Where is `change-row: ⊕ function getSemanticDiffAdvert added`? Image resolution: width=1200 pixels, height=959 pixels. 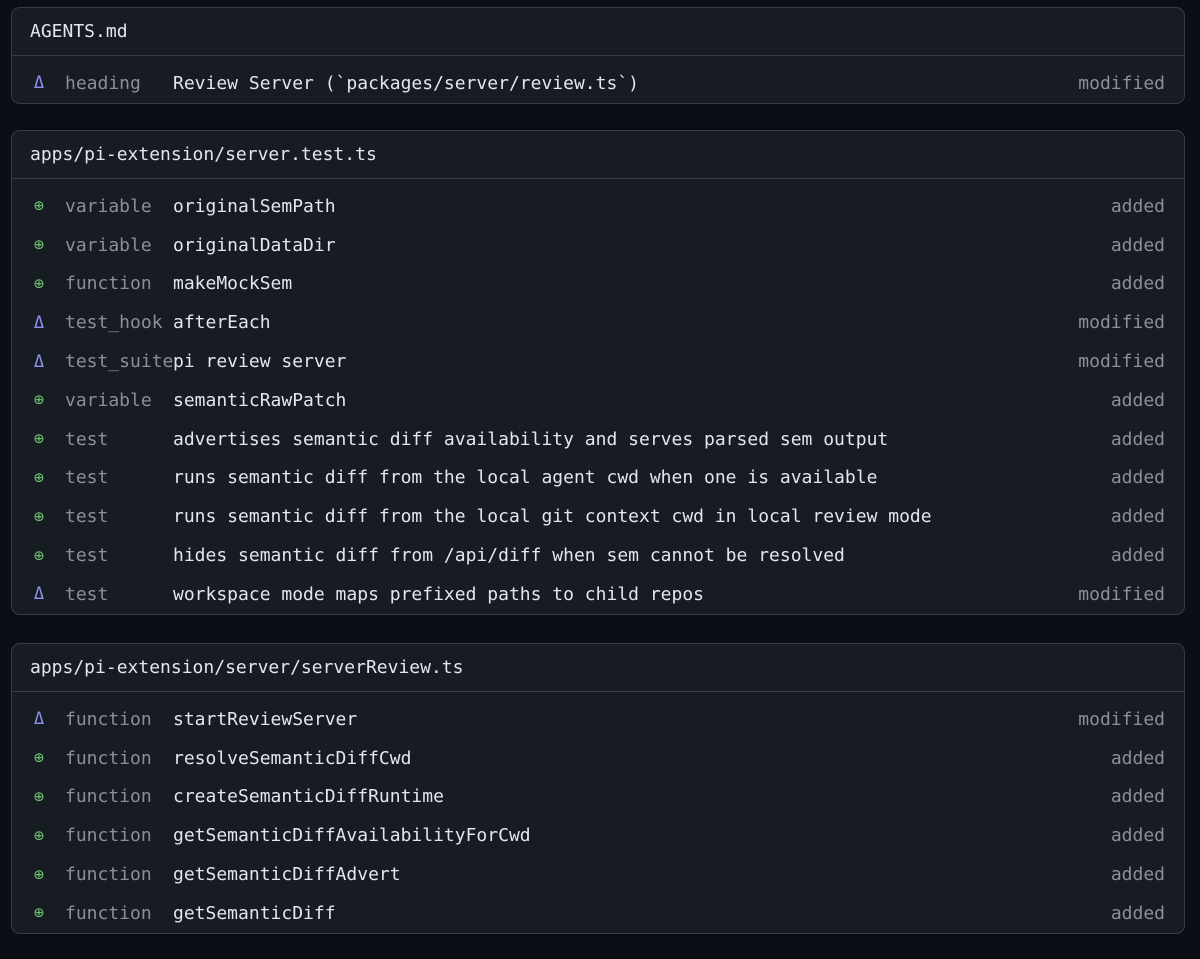 change-row: ⊕ function getSemanticDiffAdvert added is located at coordinates (598, 874).